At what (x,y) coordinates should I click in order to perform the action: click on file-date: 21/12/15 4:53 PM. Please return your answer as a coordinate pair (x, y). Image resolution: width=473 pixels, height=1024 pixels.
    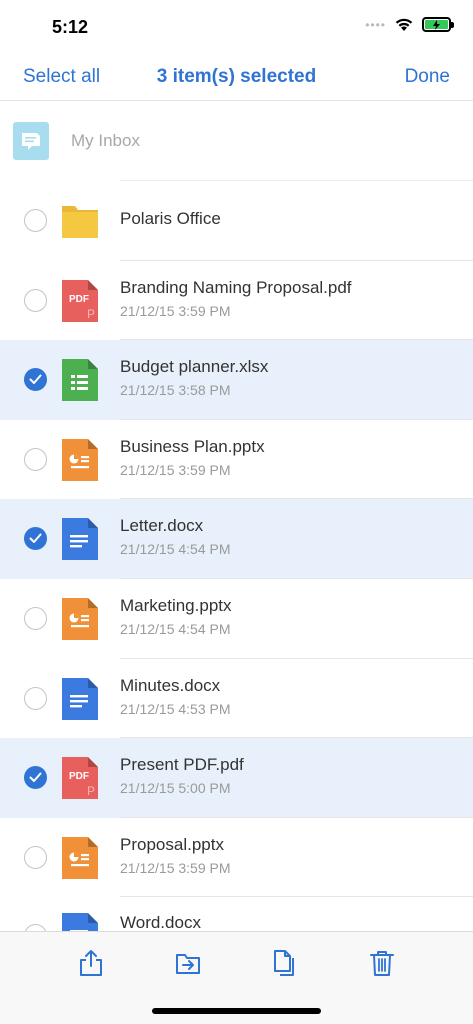
    Looking at the image, I should click on (175, 708).